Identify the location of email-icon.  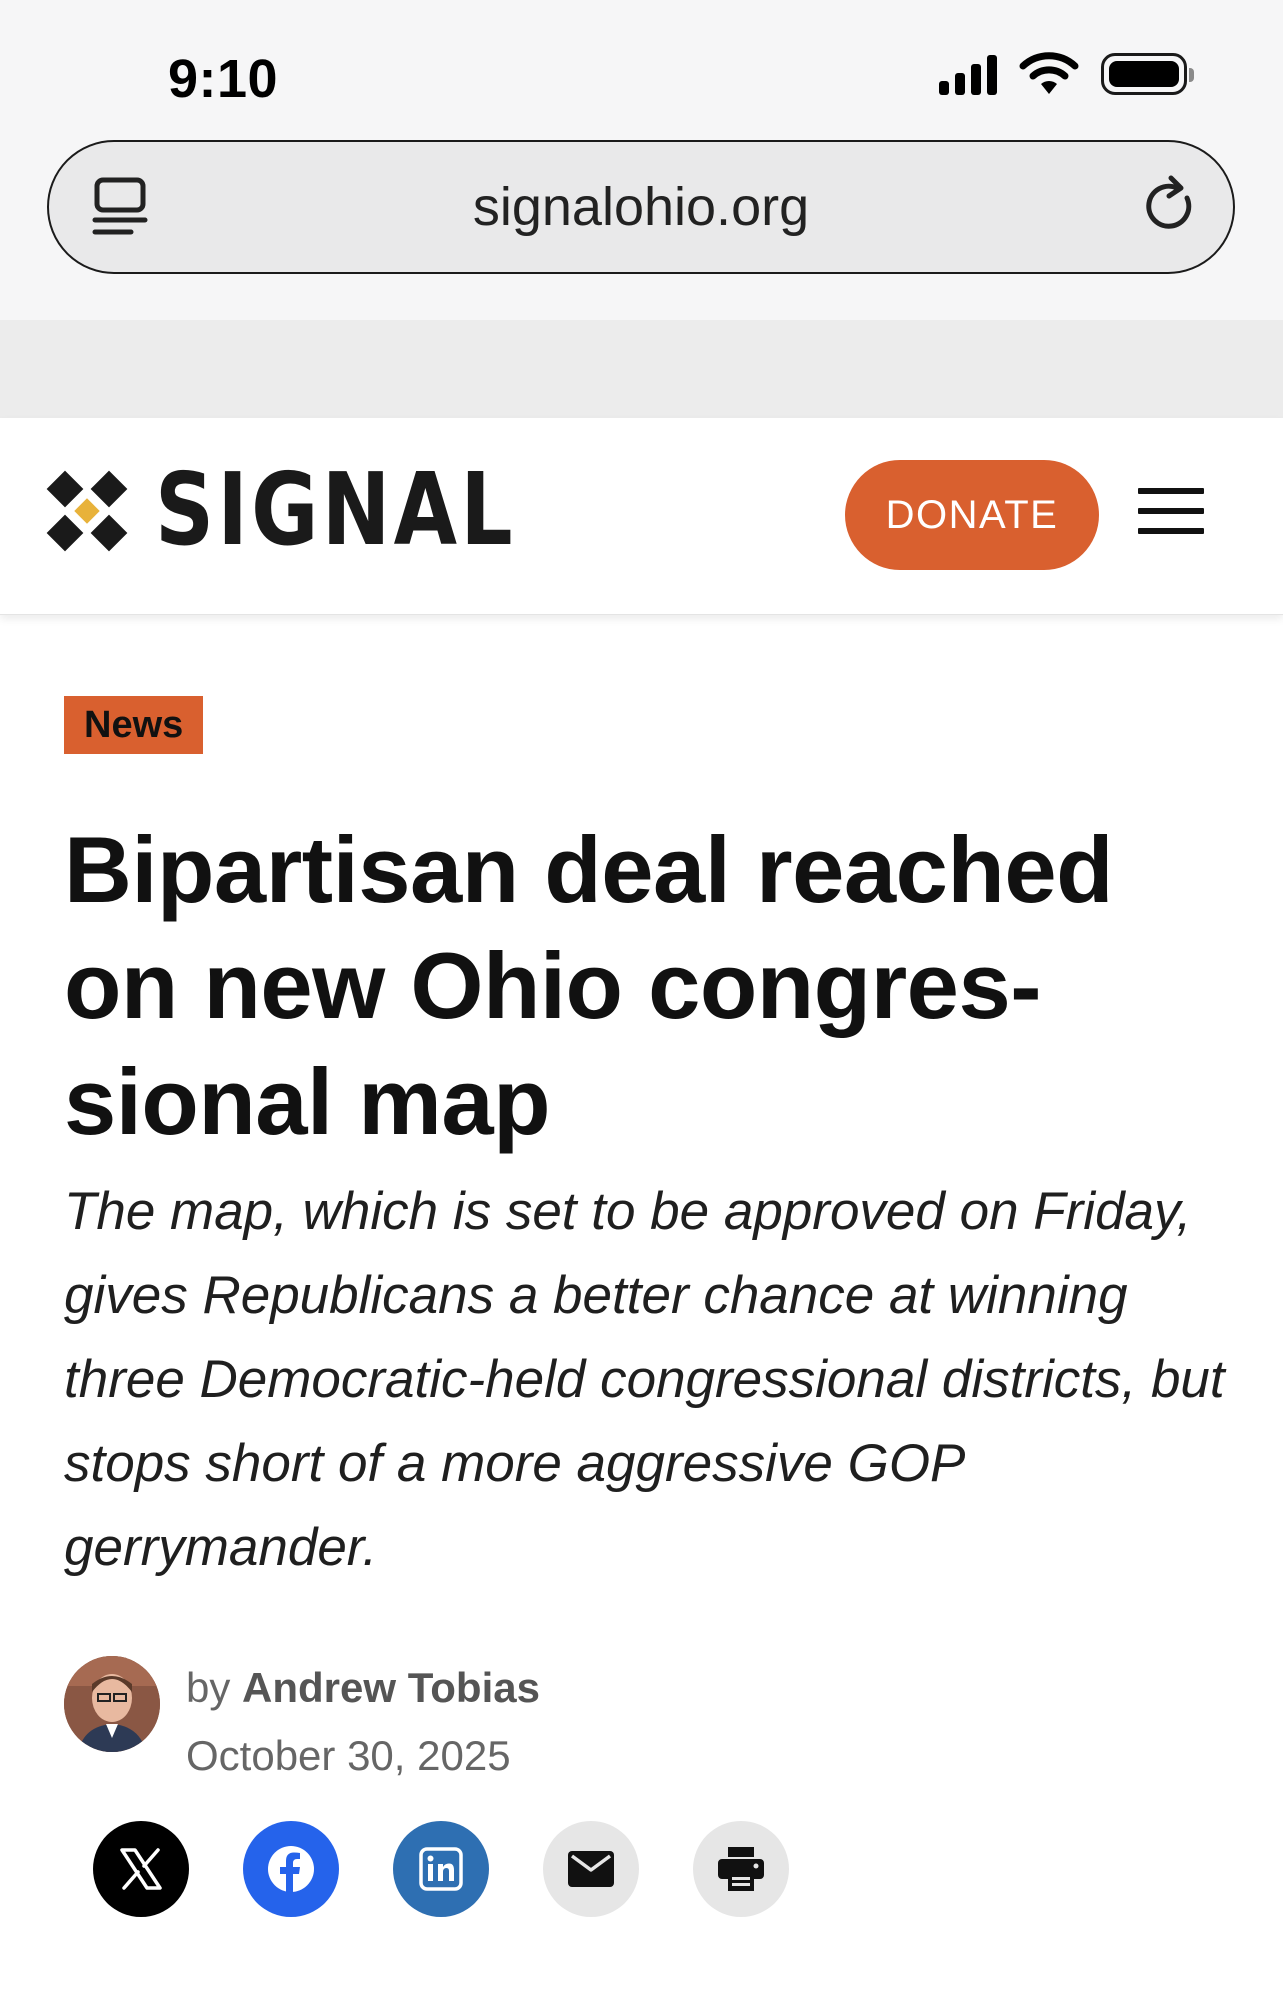
(591, 1869).